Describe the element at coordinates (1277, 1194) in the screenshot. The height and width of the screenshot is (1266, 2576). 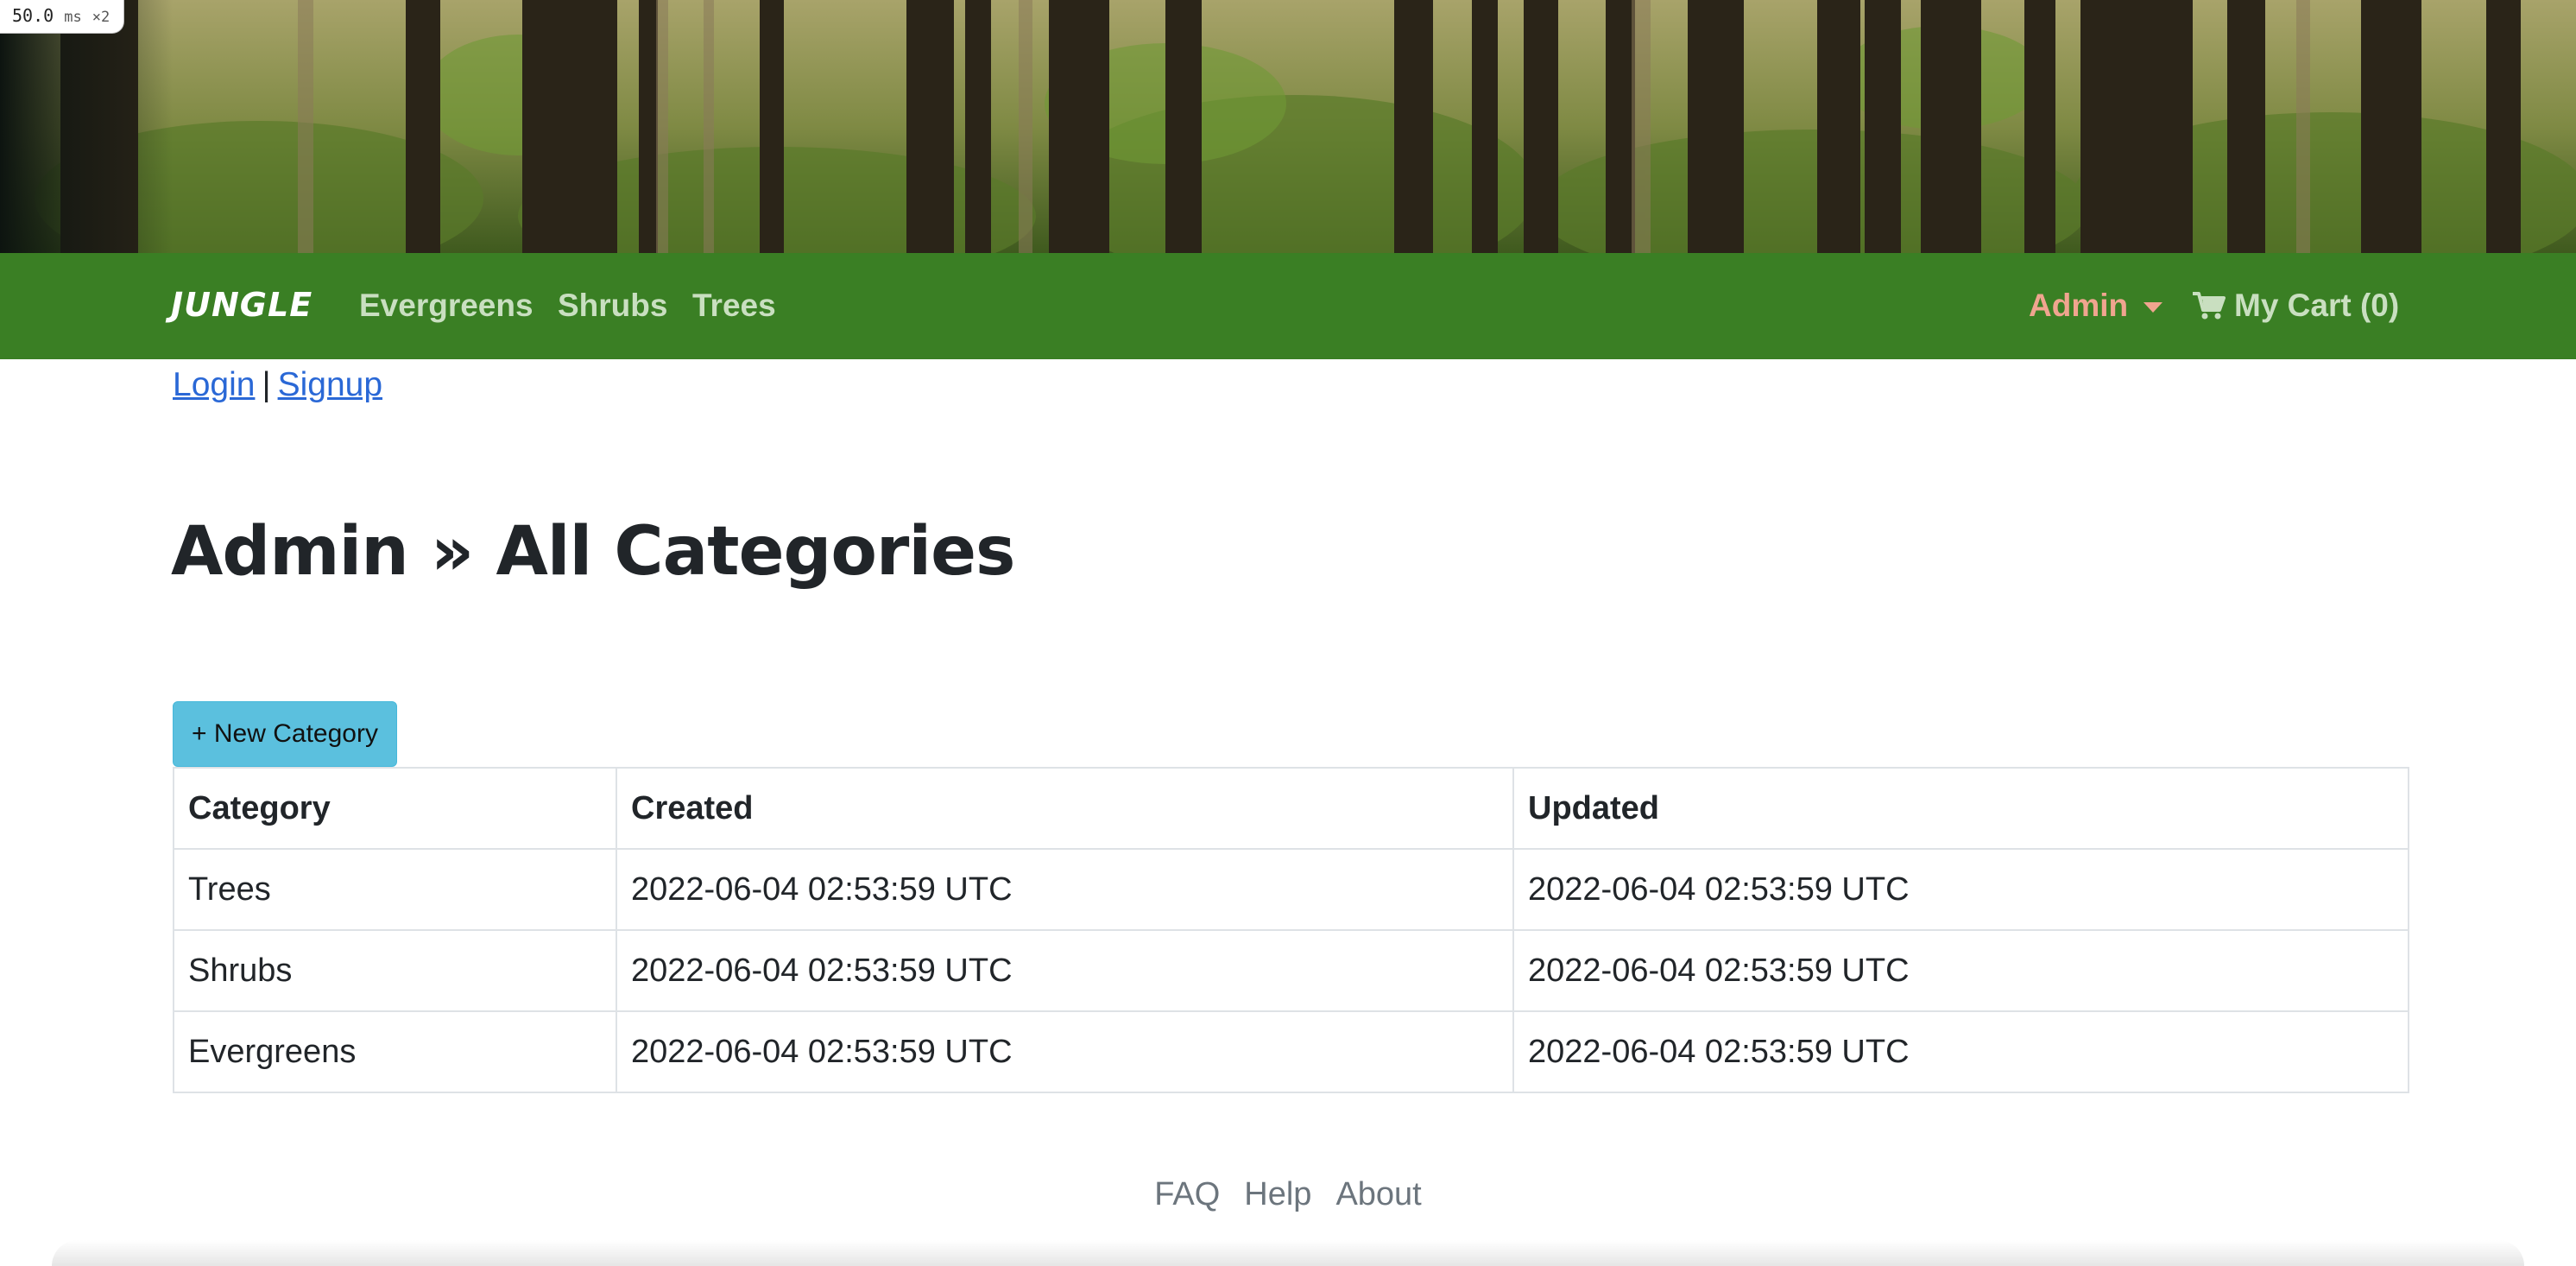
I see `footer-link-help: Help` at that location.